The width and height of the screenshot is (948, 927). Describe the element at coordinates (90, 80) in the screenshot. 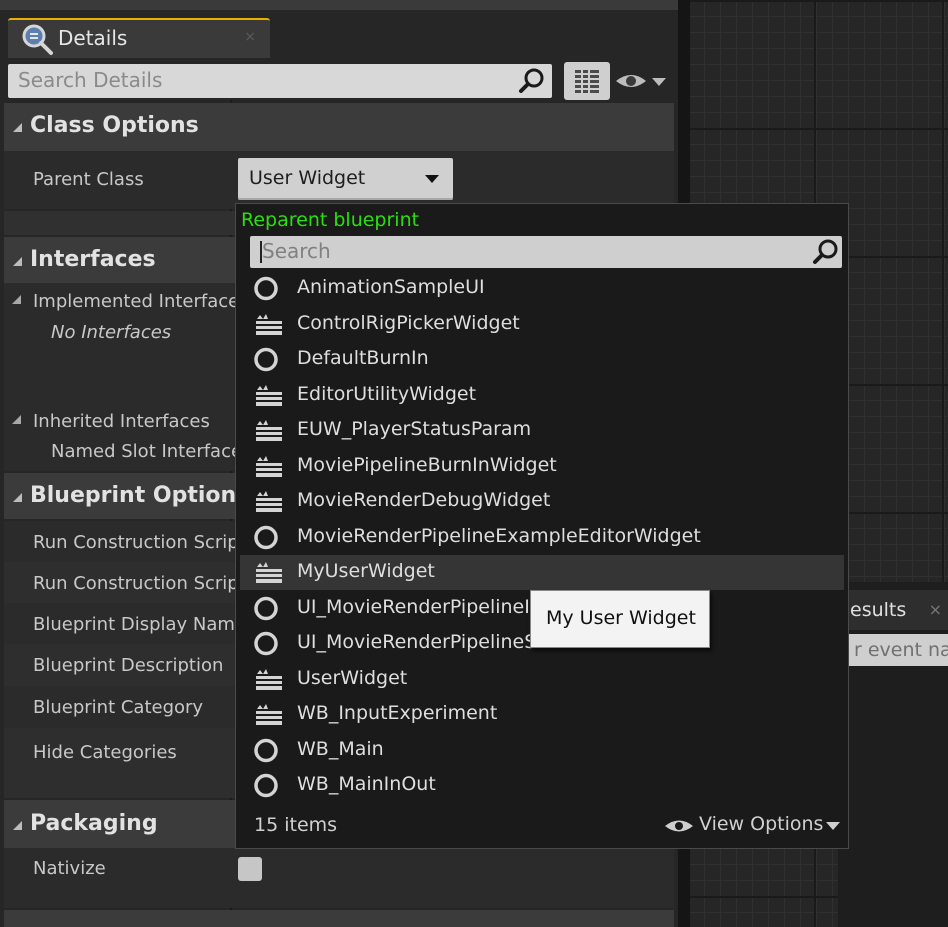

I see `search-placeholder: Search Details` at that location.